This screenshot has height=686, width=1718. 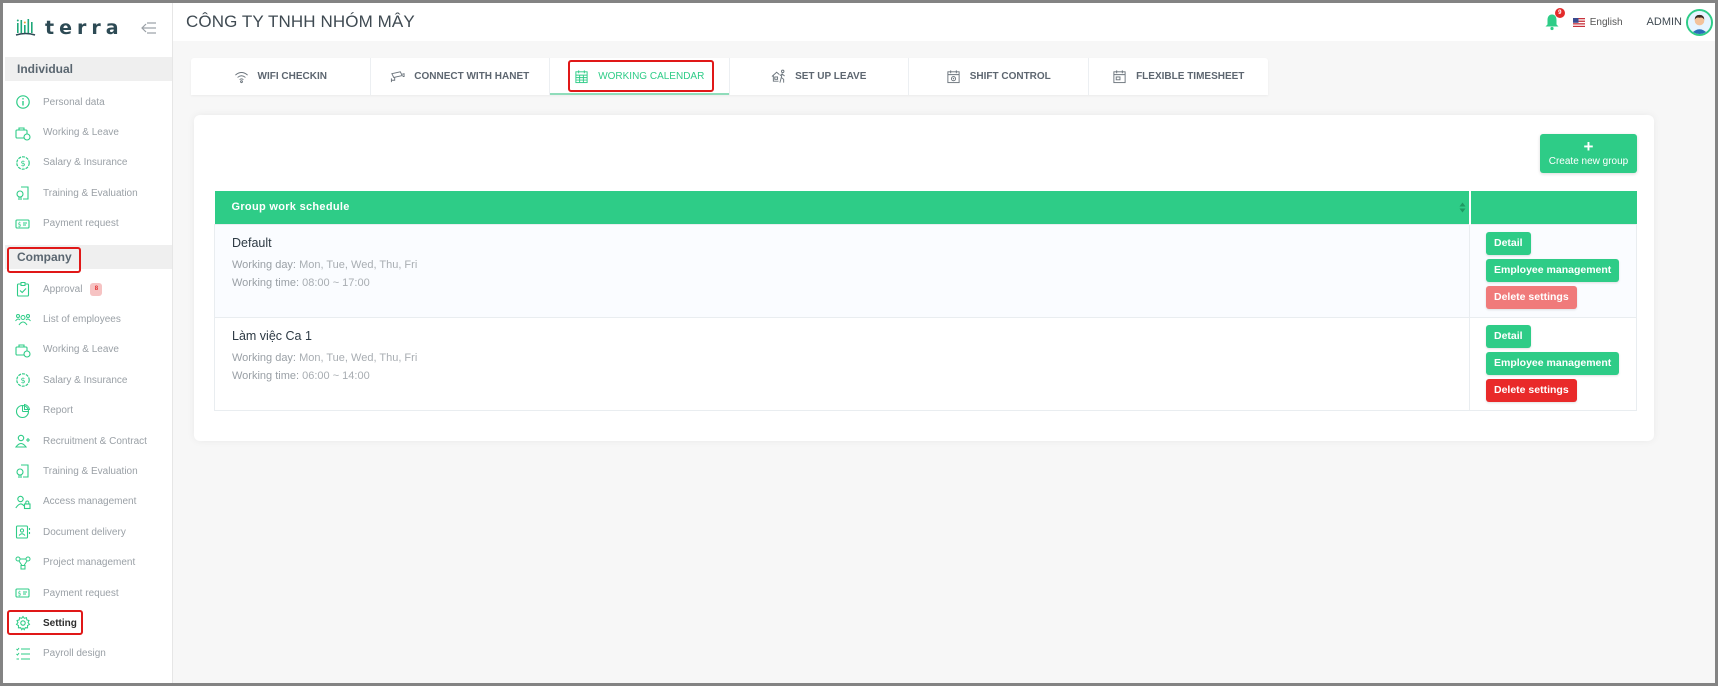 I want to click on sidebar-item-salary-insurance: $ Salary & Insurance, so click(x=87, y=163).